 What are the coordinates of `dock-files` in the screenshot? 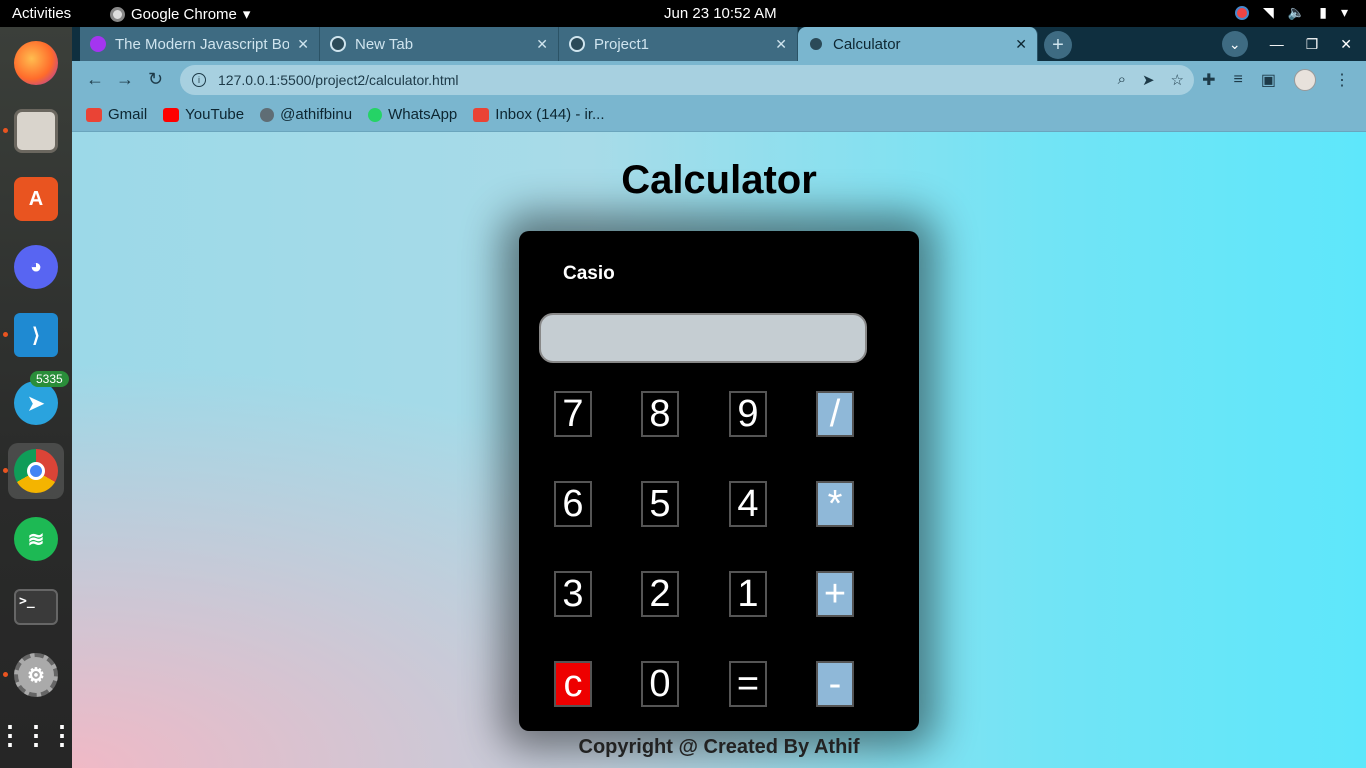 It's located at (36, 131).